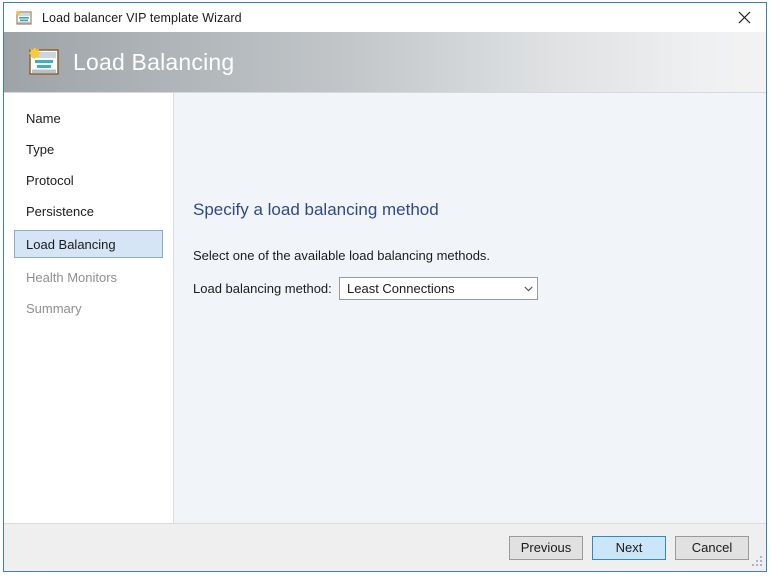 The height and width of the screenshot is (576, 772). I want to click on previous-button: Previous, so click(546, 547).